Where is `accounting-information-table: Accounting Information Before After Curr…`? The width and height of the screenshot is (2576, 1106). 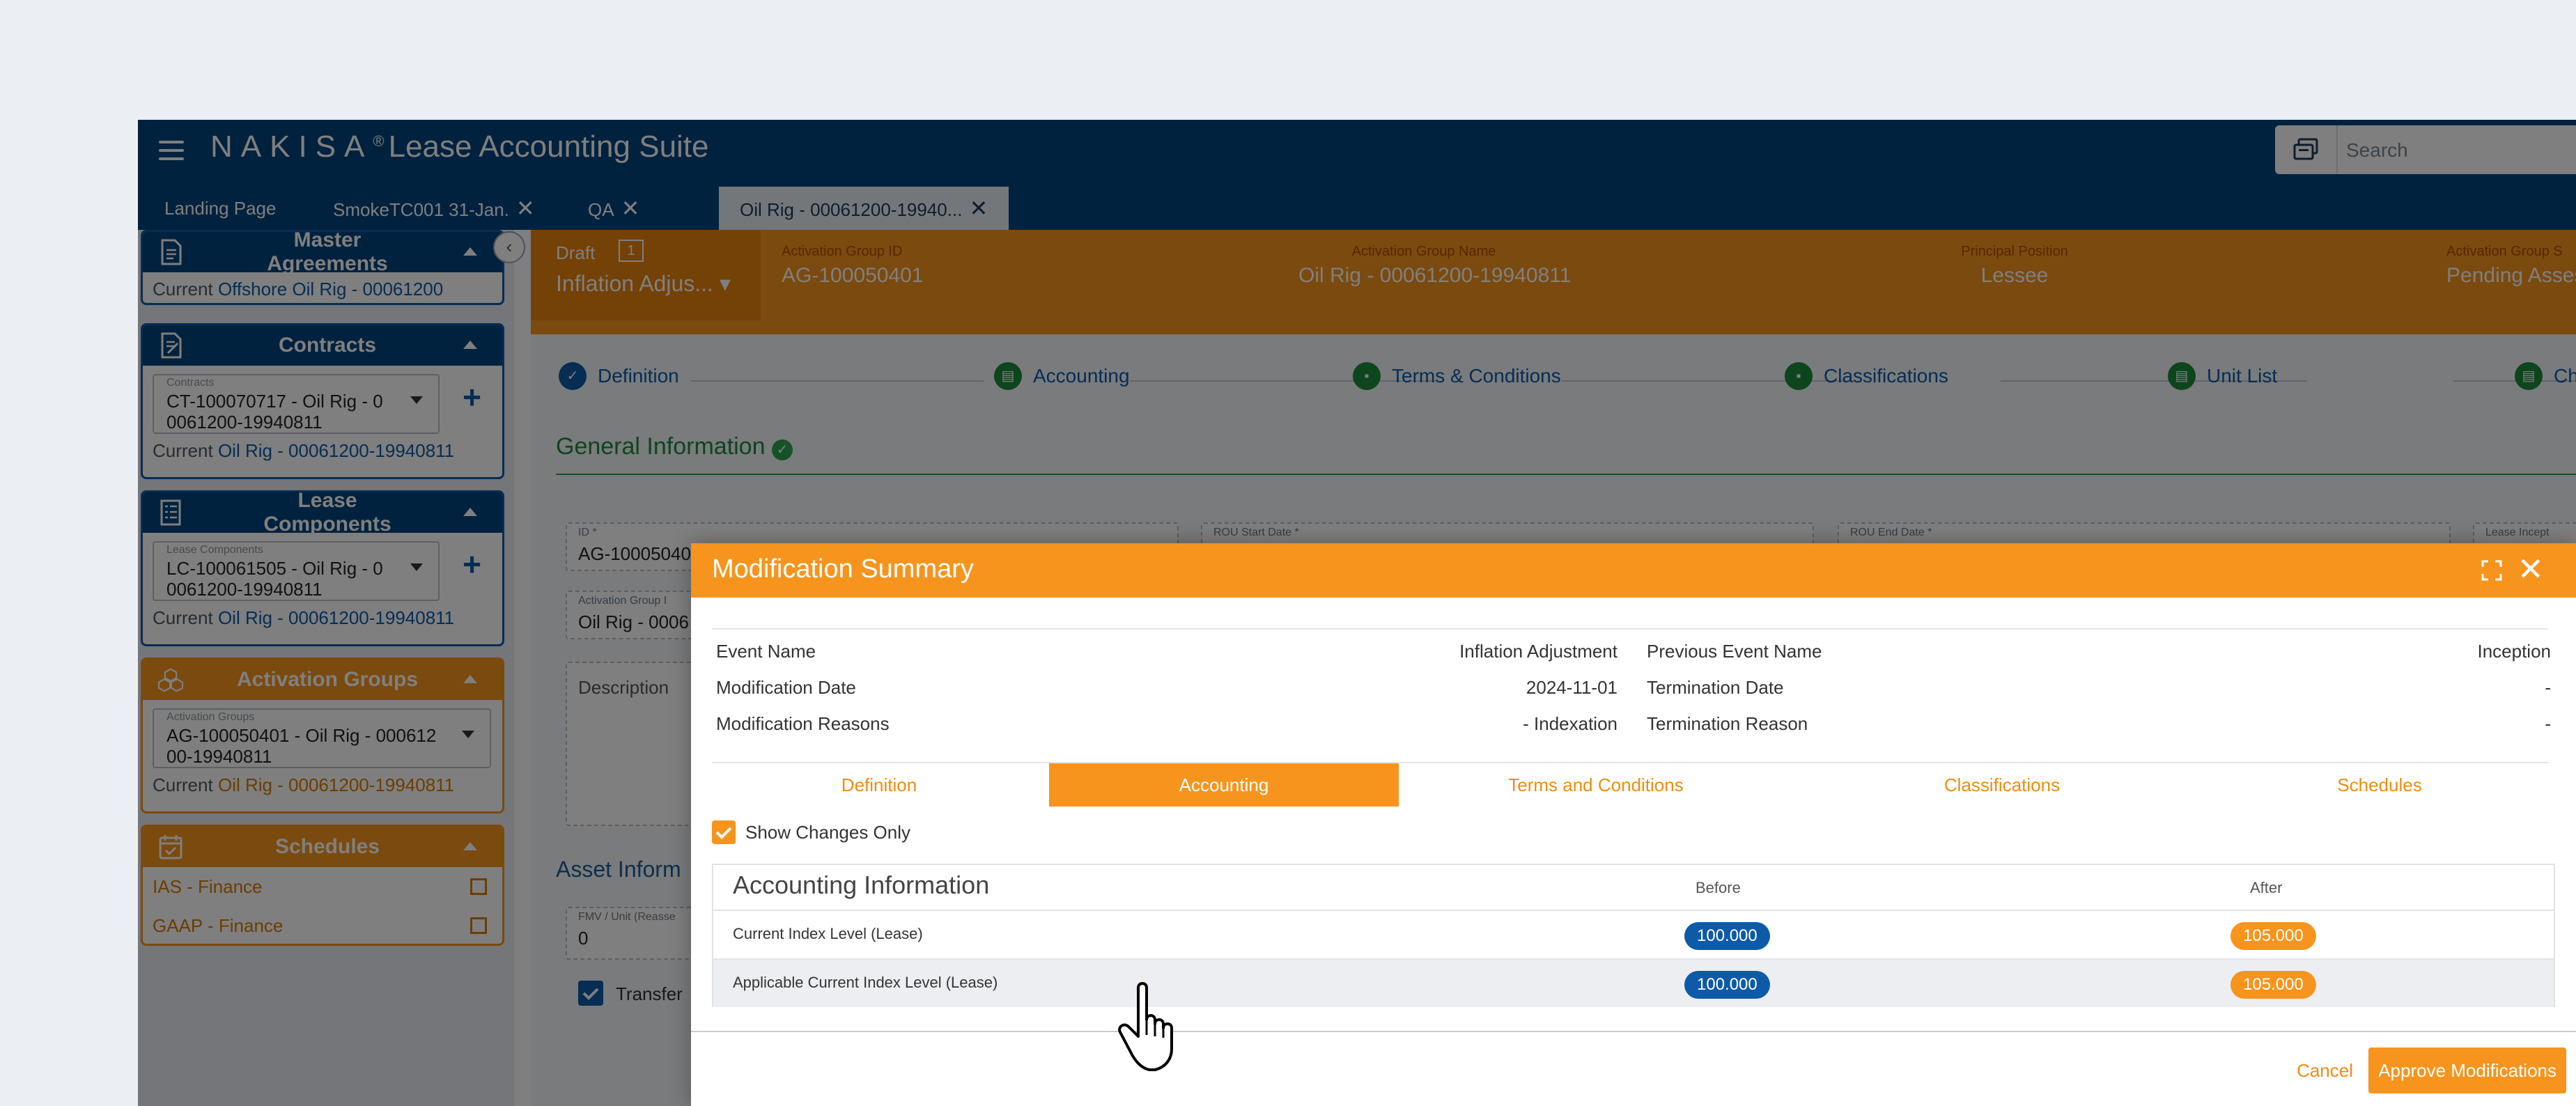 accounting-information-table: Accounting Information Before After Curr… is located at coordinates (1633, 935).